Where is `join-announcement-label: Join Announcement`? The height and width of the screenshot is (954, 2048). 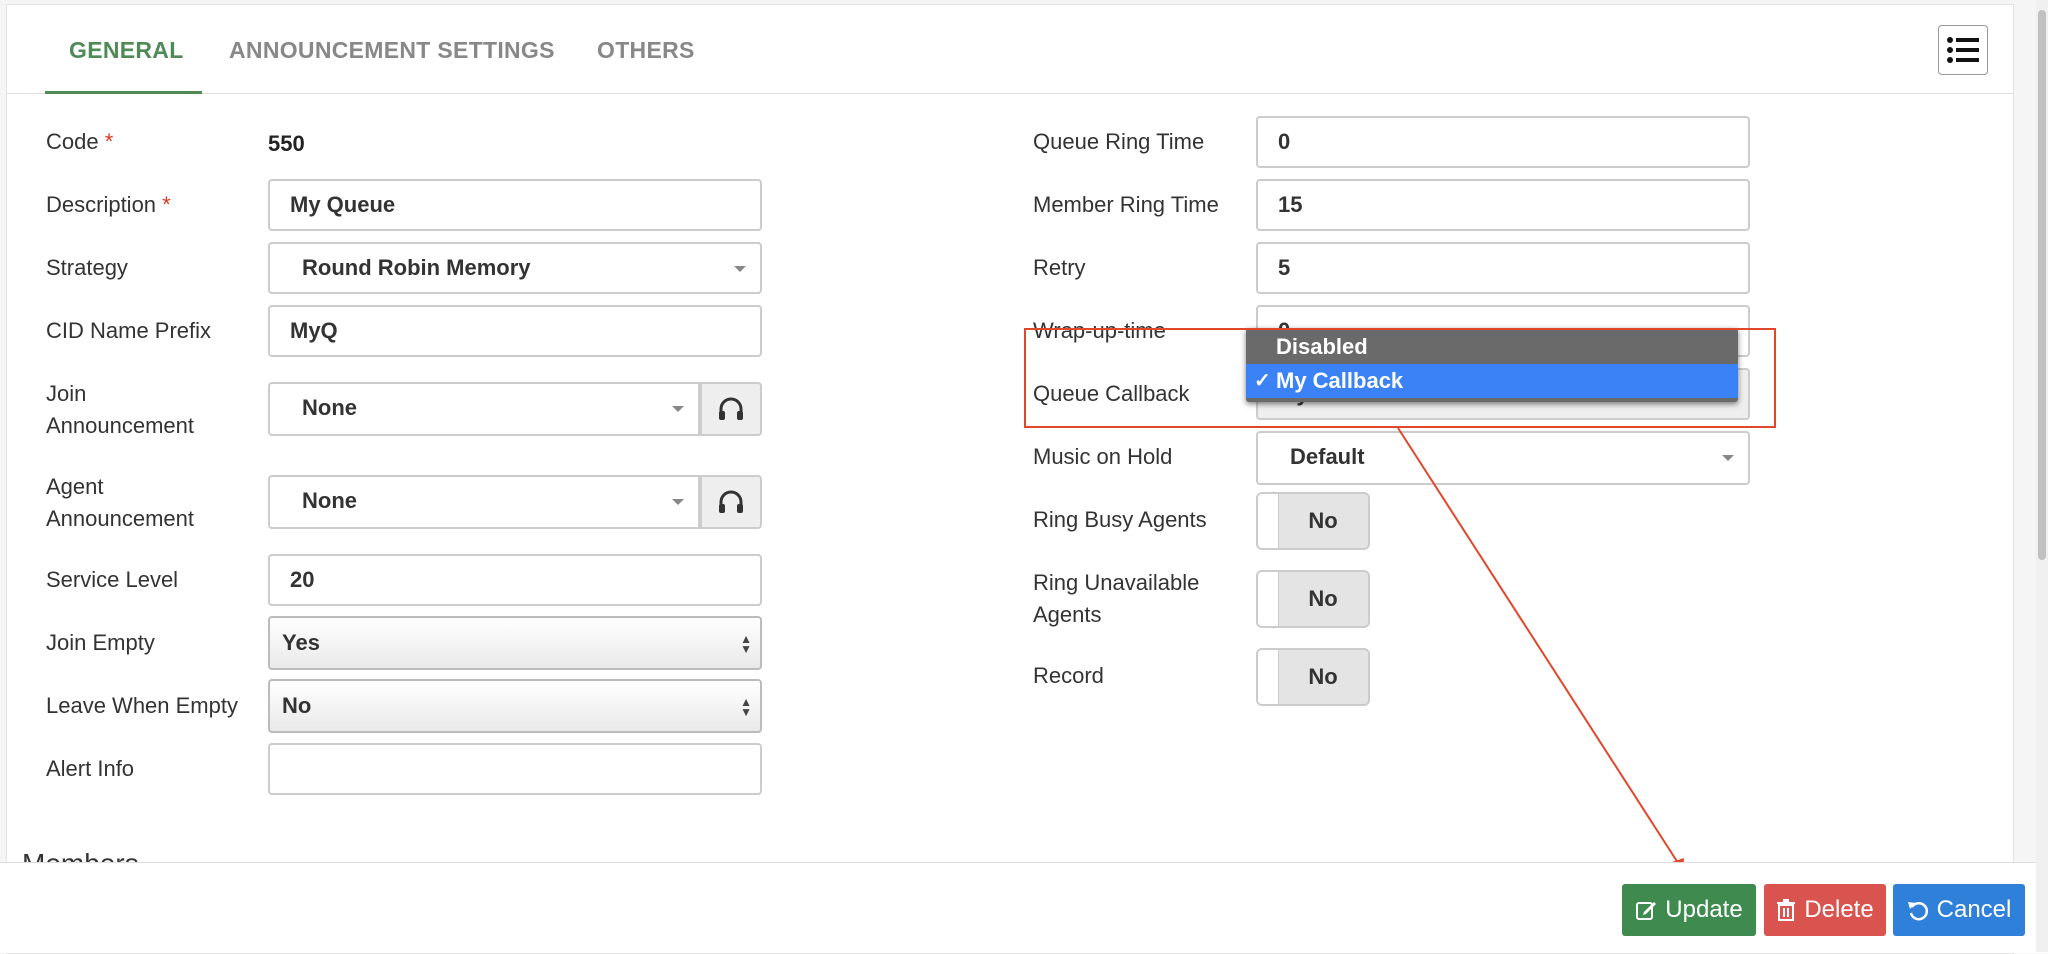
join-announcement-label: Join Announcement is located at coordinates (120, 409).